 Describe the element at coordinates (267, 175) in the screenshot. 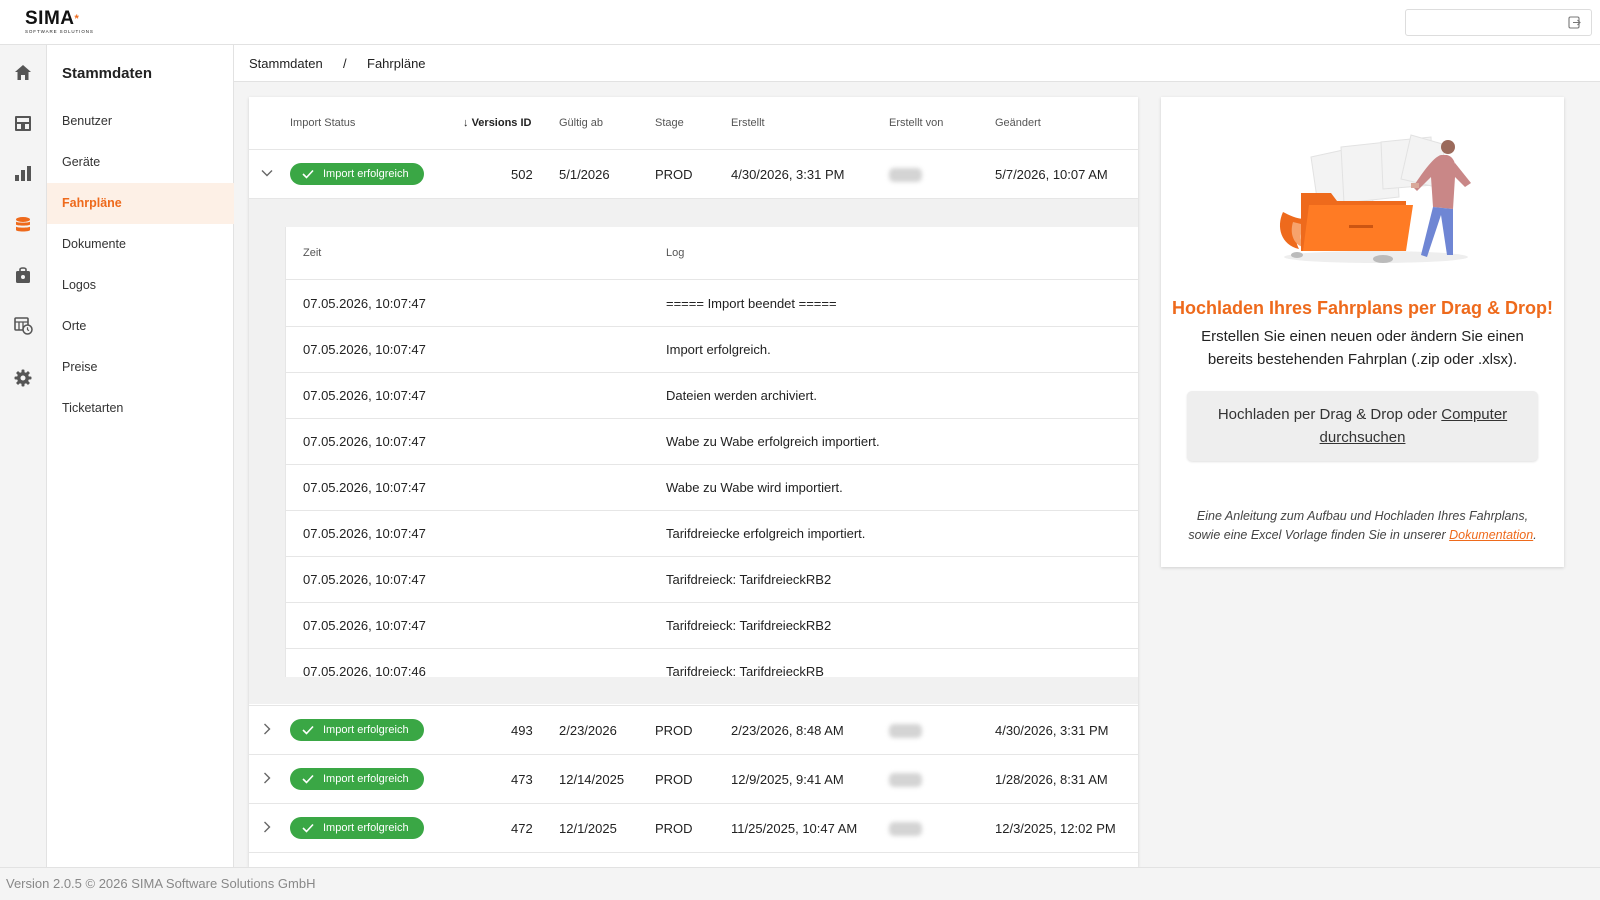

I see `chevron-down-icon` at that location.